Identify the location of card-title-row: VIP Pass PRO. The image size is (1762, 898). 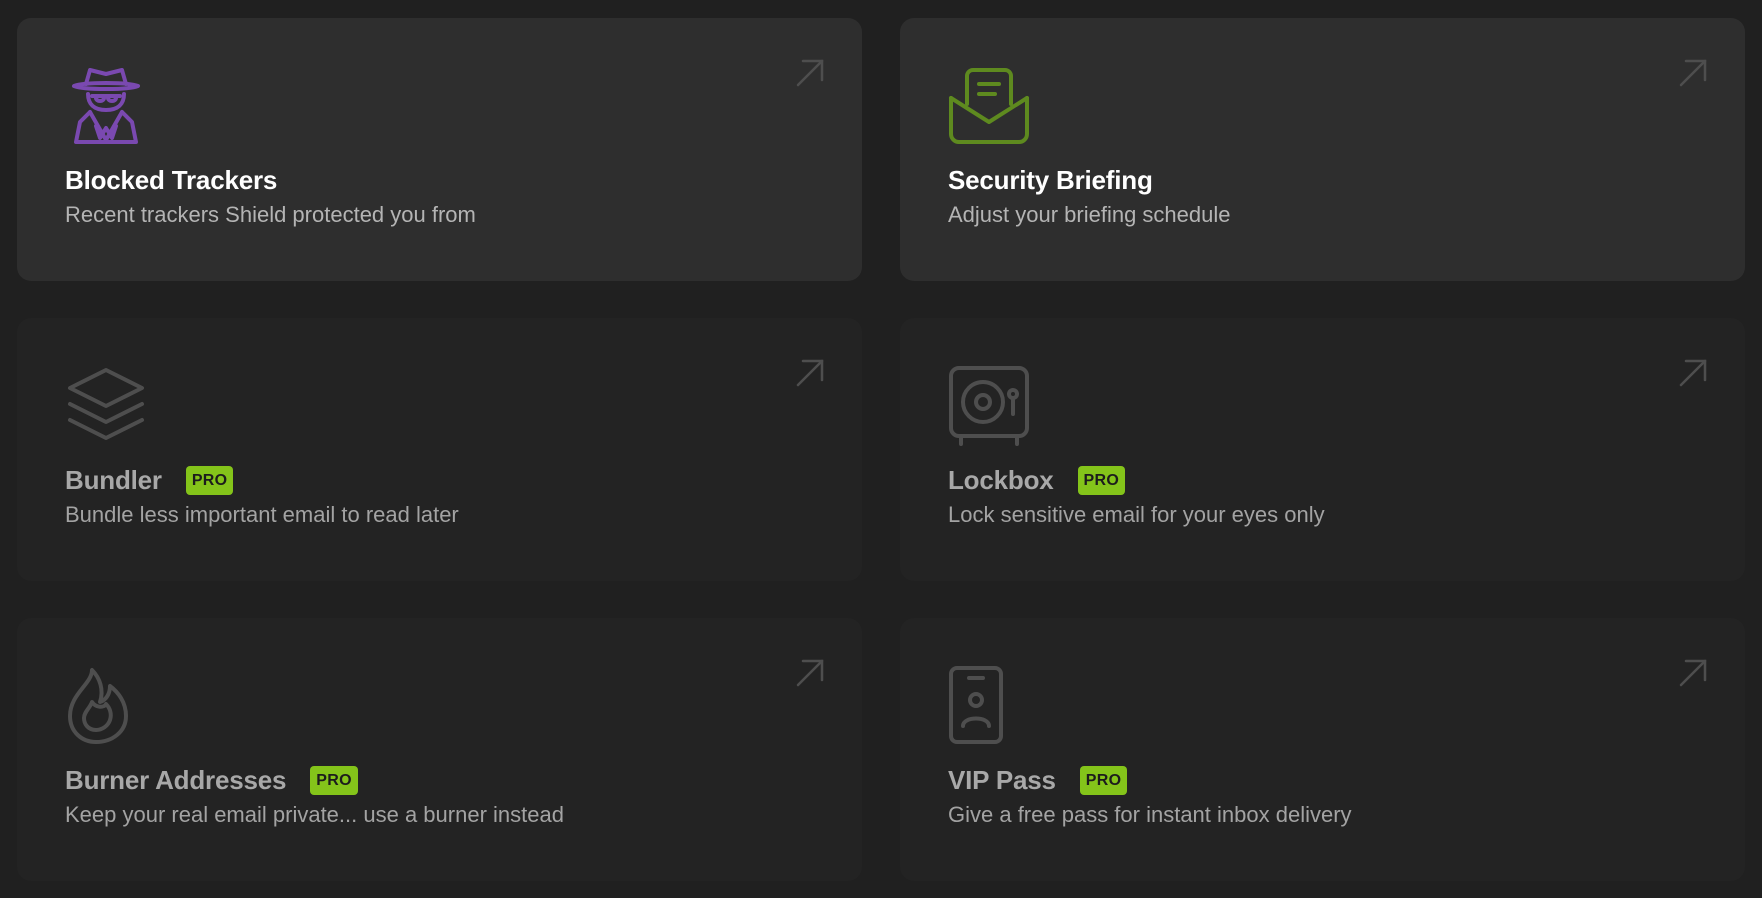
(1038, 780).